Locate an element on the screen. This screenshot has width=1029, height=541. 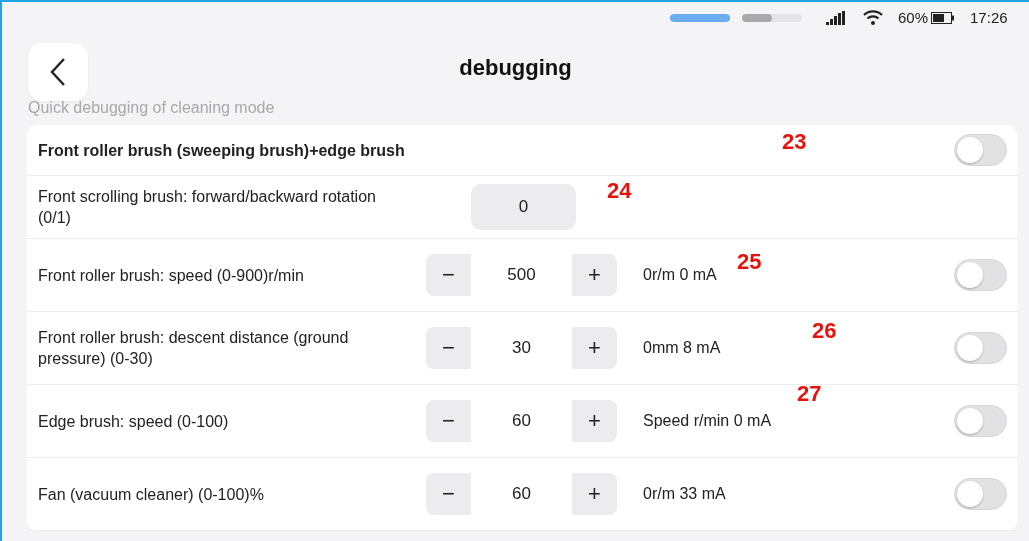
setting-label: Fan (vacuum cleaner) (0-100)% is located at coordinates (151, 494).